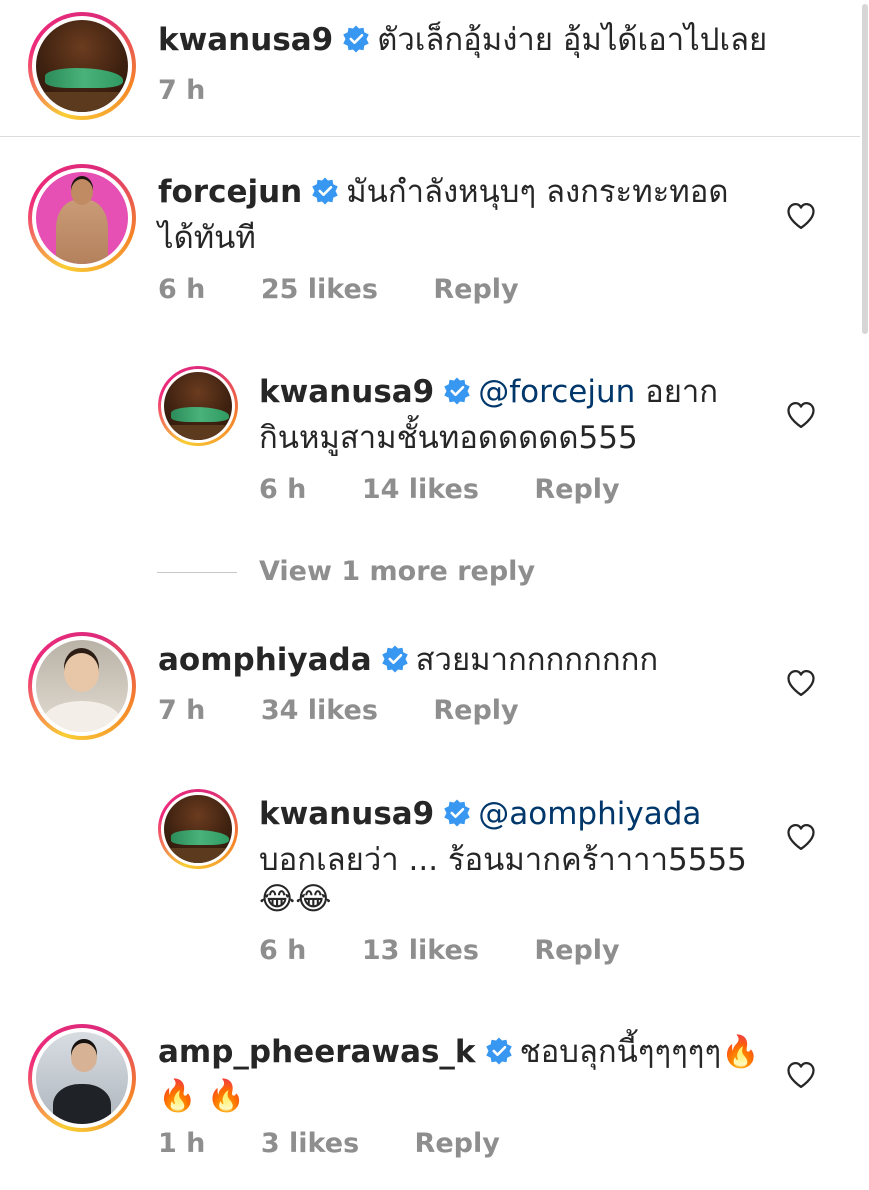 The image size is (869, 1190). What do you see at coordinates (537, 192) in the screenshot?
I see `comment-text: มันกำลังหนุบๆ ลงกระทะทอด` at bounding box center [537, 192].